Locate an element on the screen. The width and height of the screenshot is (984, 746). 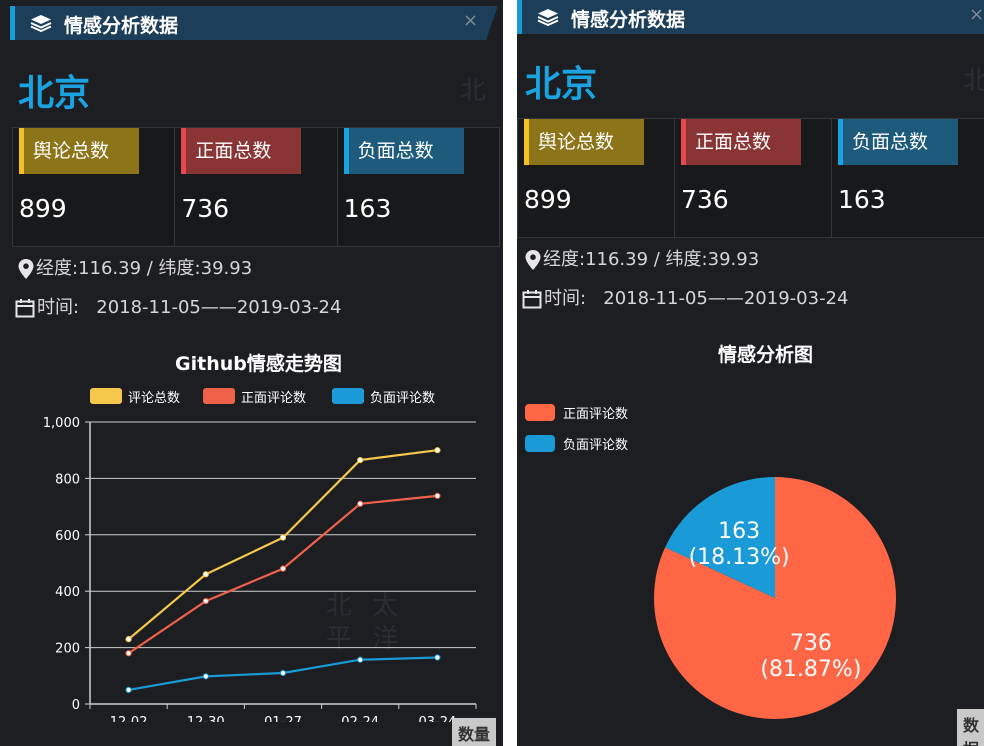
y-tick-label: 400 is located at coordinates (67, 592).